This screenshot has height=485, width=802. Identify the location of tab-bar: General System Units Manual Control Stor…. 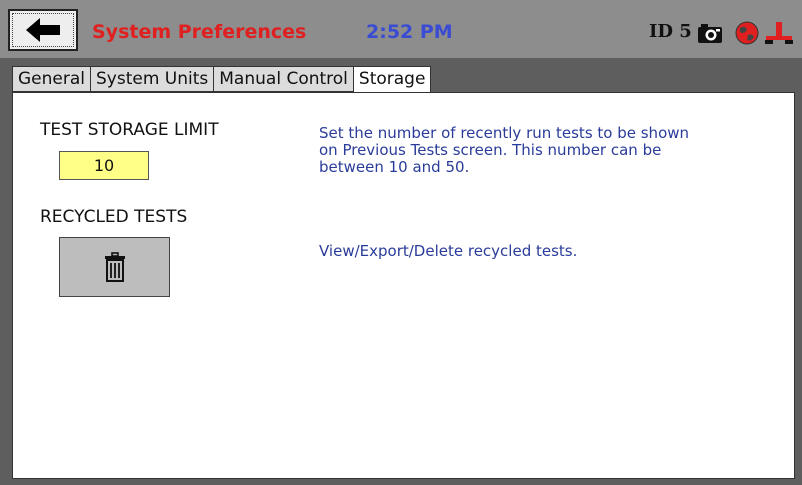
(222, 79).